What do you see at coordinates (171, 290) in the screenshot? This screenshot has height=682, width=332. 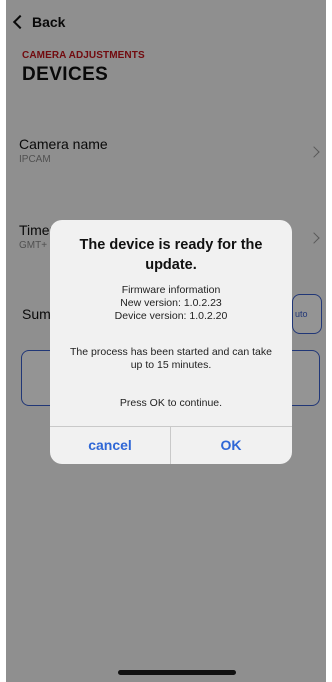 I see `firmware-heading: Firmware information` at bounding box center [171, 290].